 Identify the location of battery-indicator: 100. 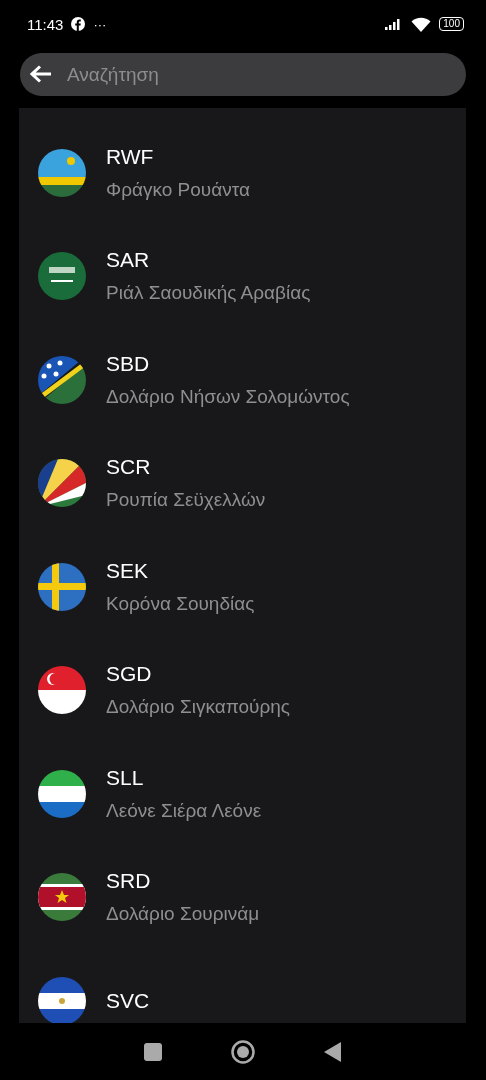
(451, 24).